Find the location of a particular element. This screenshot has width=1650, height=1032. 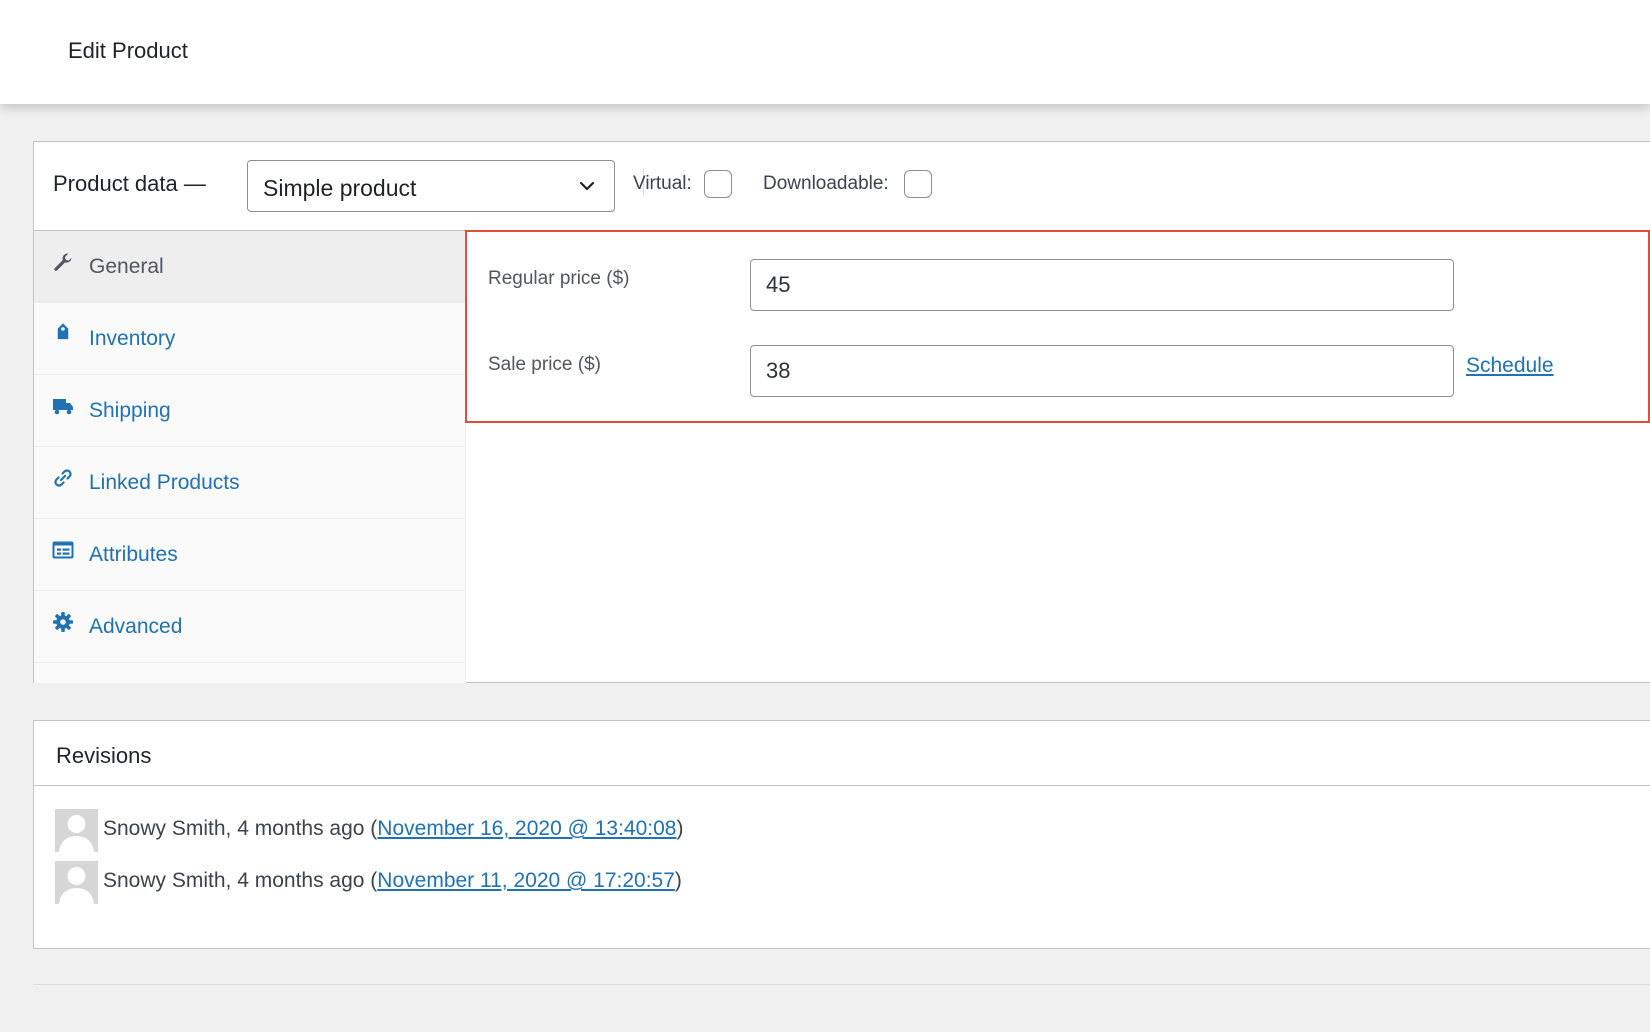

sale-price-input is located at coordinates (1102, 371).